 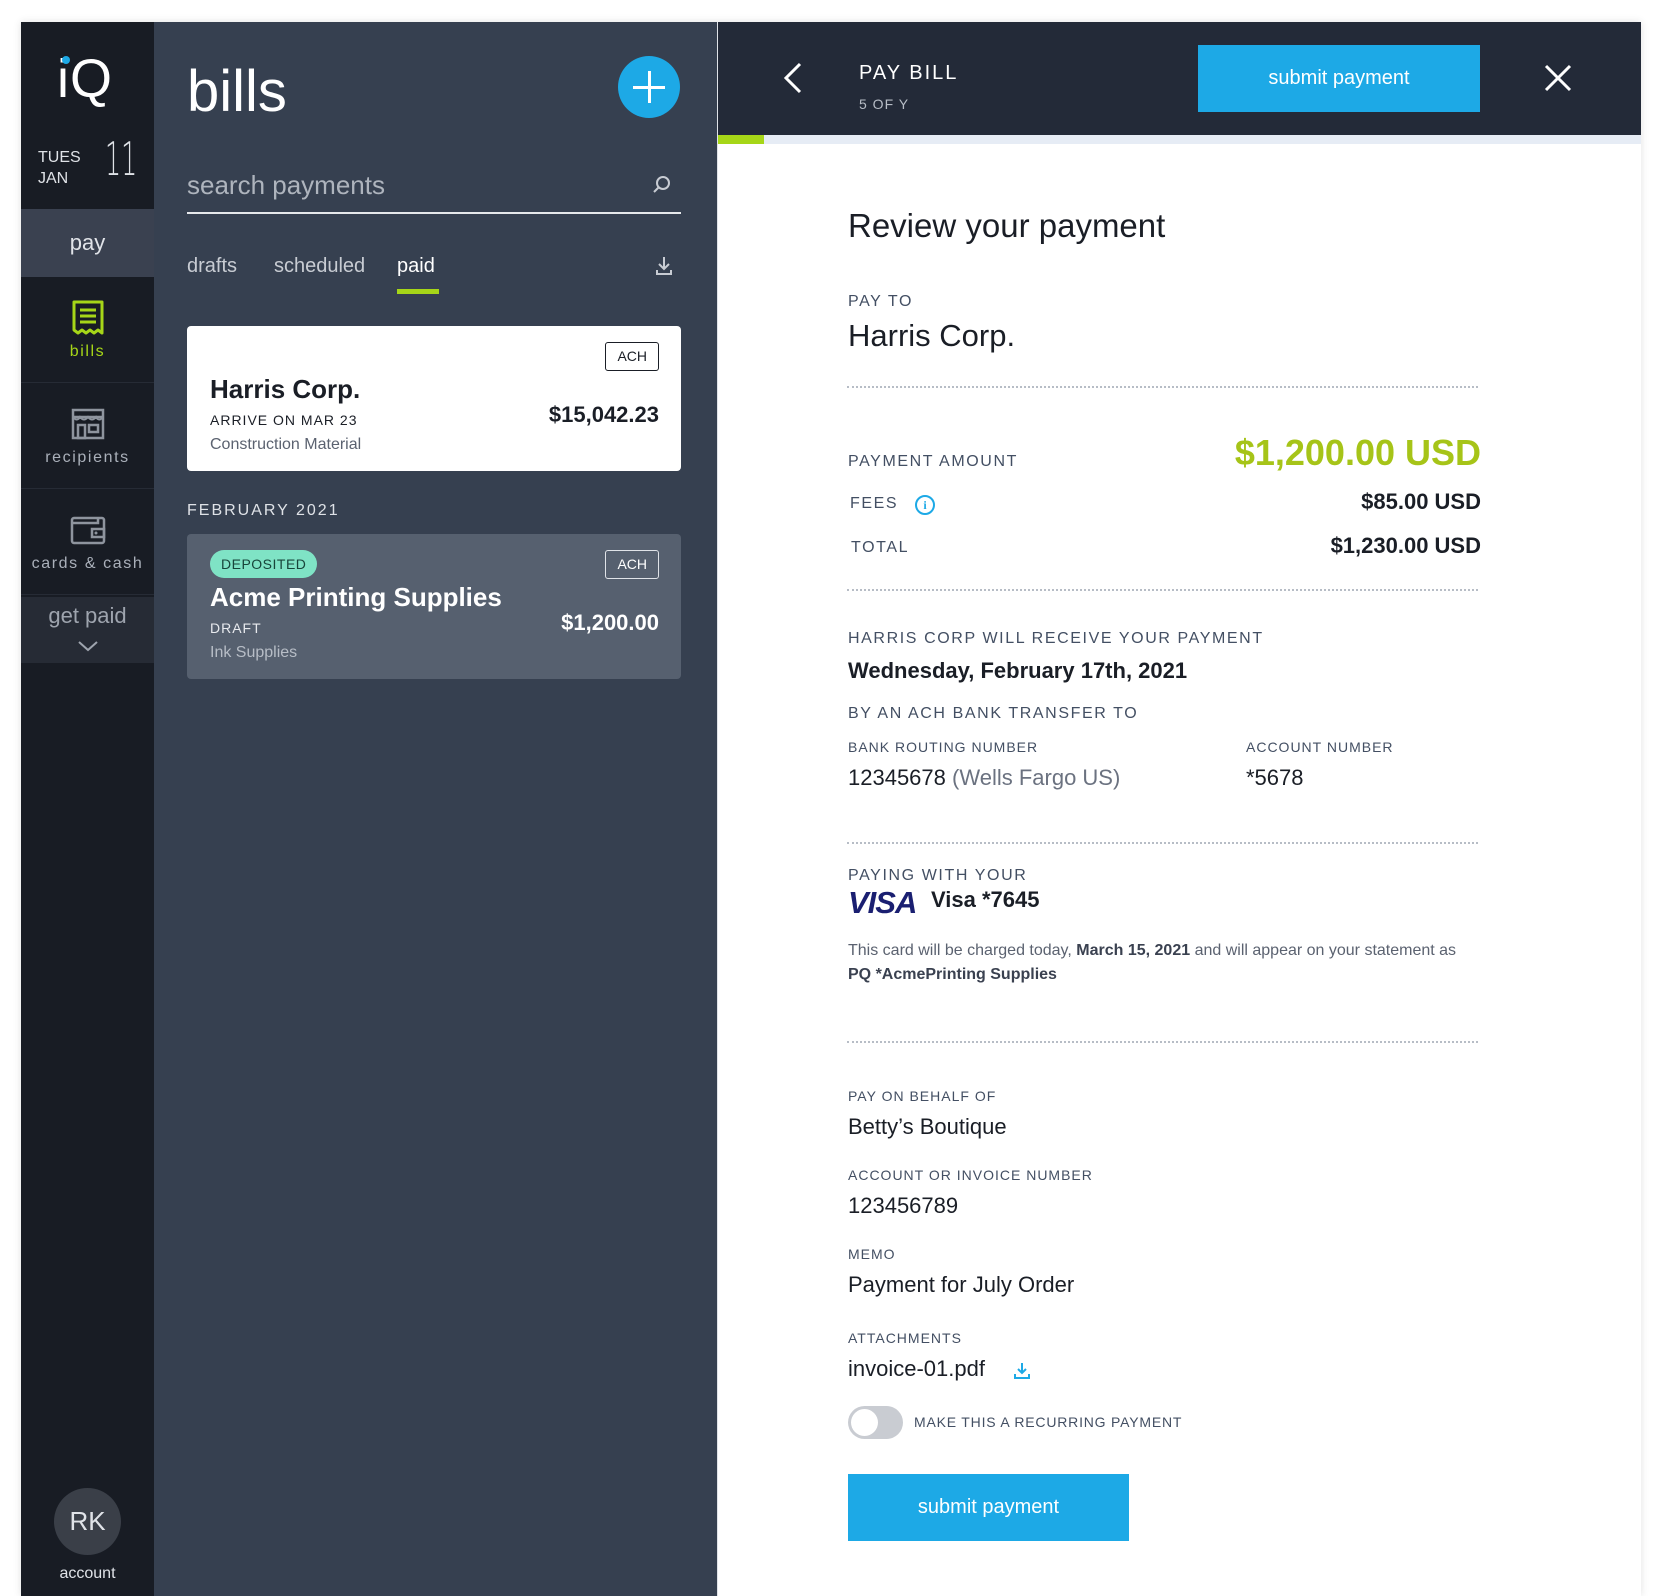 What do you see at coordinates (264, 564) in the screenshot?
I see `status-badge: DEPOSITED` at bounding box center [264, 564].